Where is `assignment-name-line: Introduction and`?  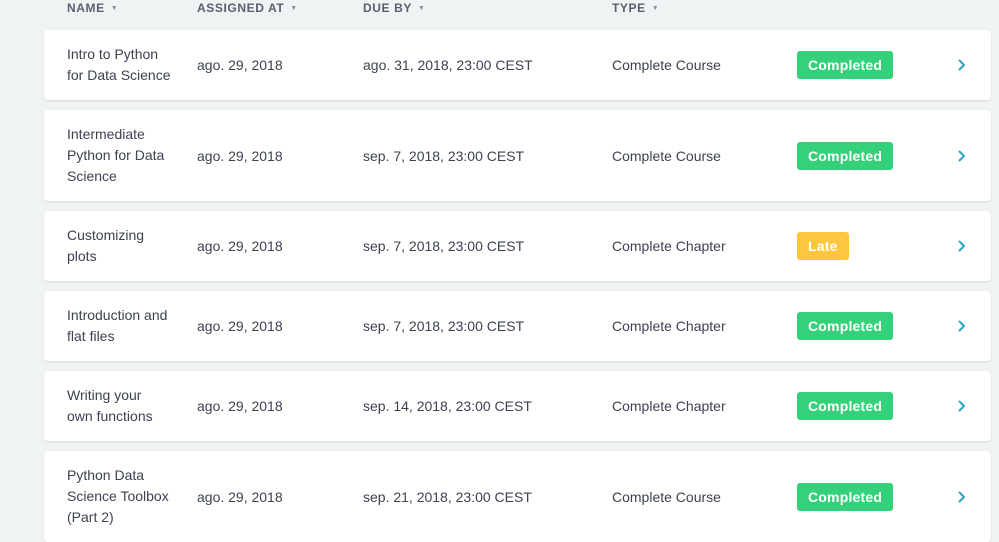
assignment-name-line: Introduction and is located at coordinates (117, 315).